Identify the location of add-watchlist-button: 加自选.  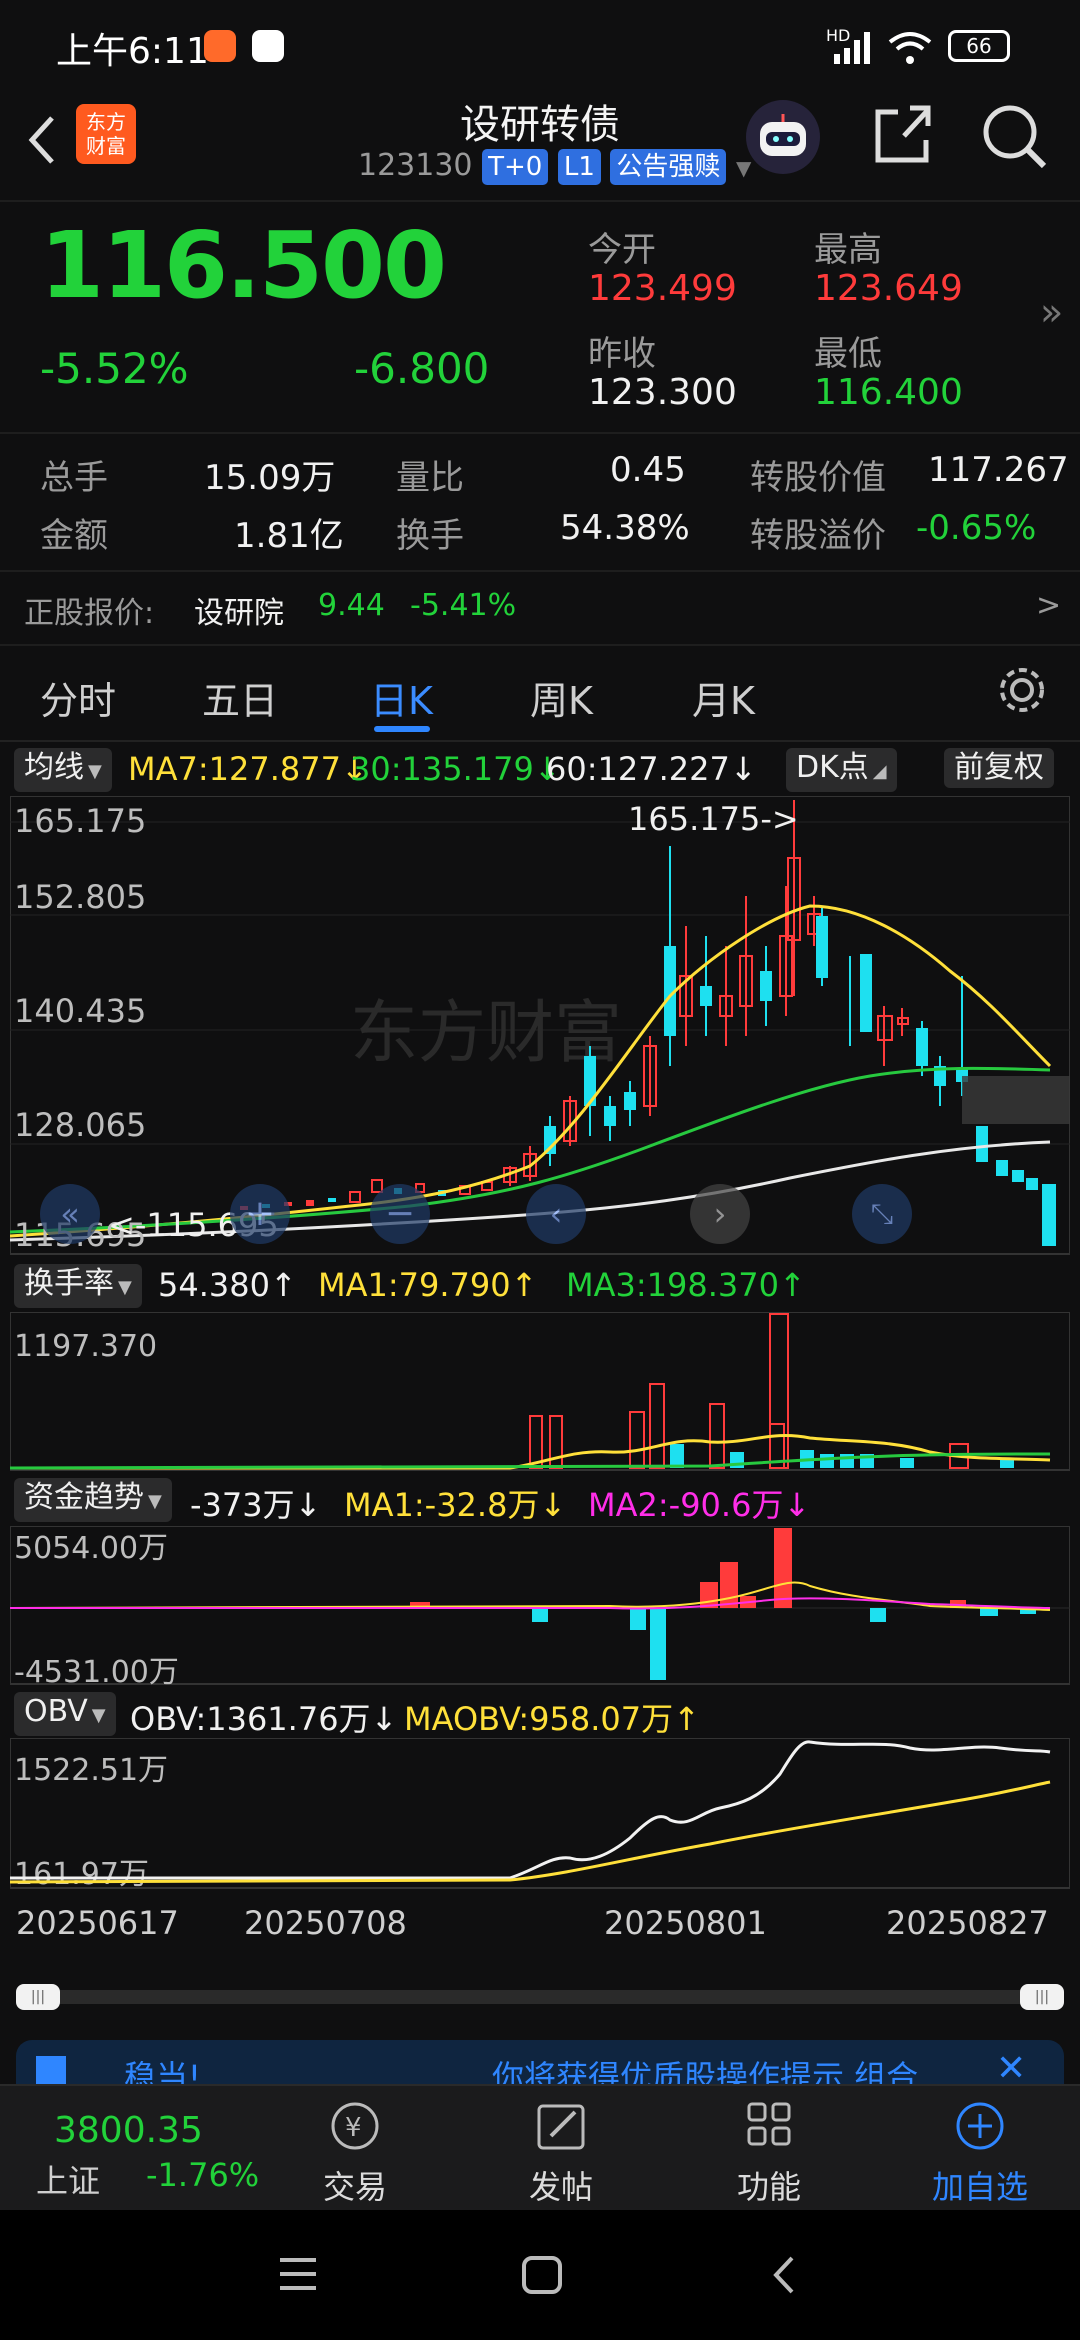
(980, 2153).